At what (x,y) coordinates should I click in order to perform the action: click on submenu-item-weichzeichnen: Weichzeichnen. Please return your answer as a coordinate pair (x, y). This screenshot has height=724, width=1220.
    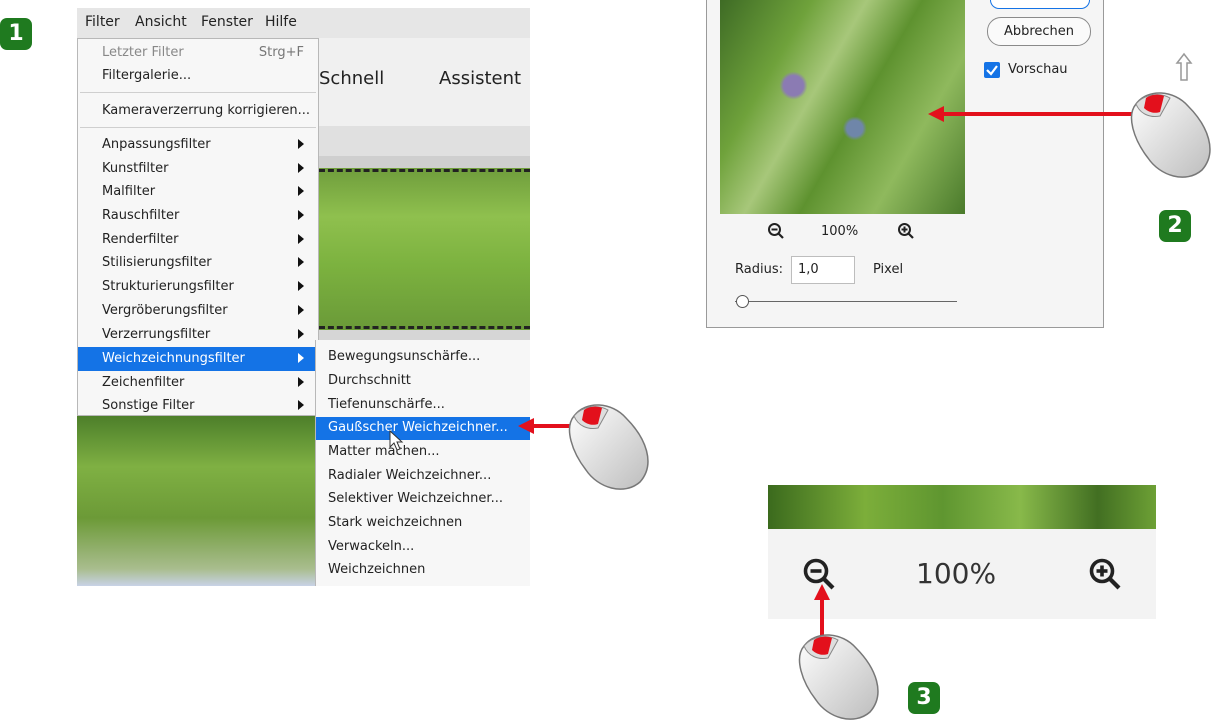
    Looking at the image, I should click on (423, 570).